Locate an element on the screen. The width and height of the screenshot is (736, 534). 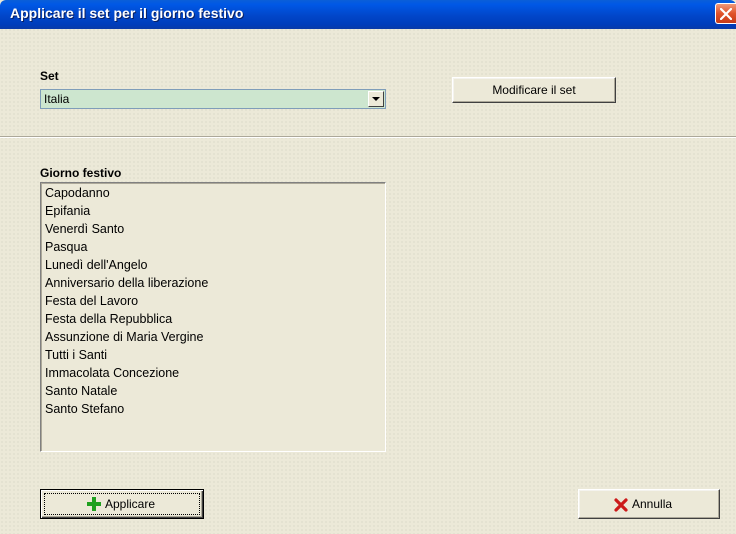
apply-button: Applicare is located at coordinates (122, 504).